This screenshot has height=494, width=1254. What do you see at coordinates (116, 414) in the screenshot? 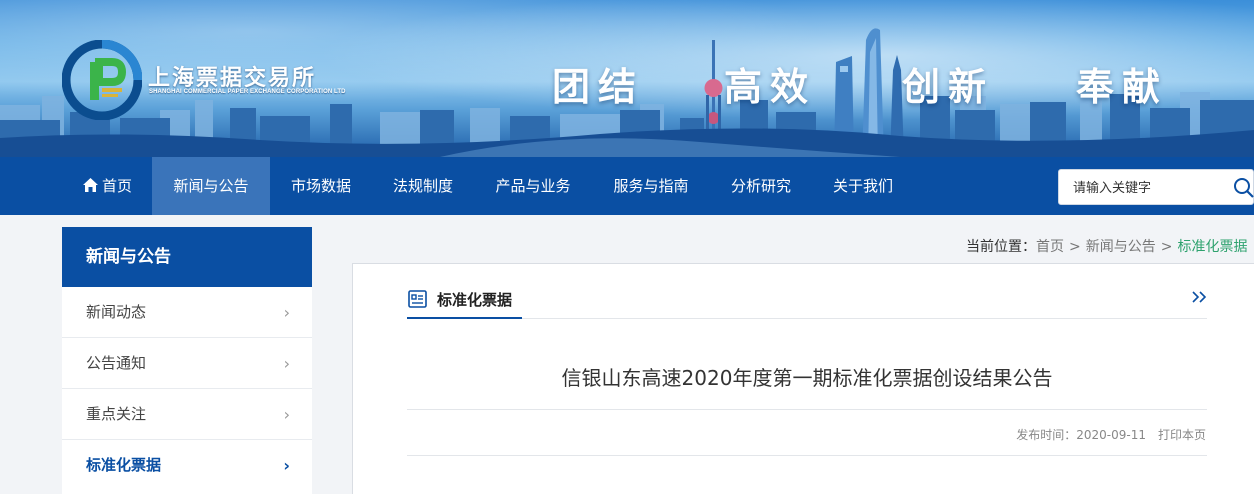
I see `sidebar-item-label: 重点关注` at bounding box center [116, 414].